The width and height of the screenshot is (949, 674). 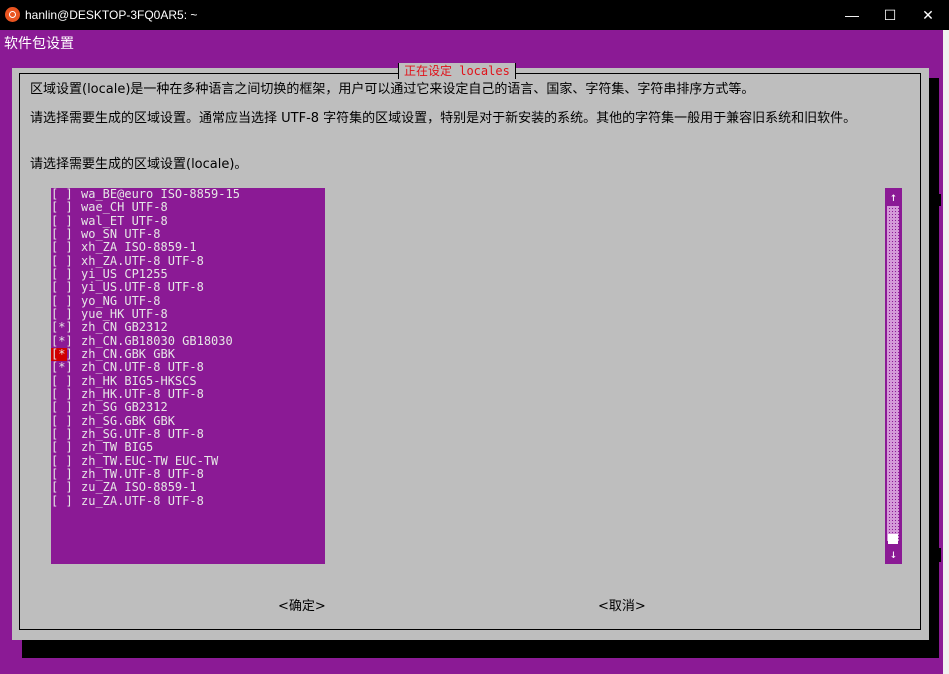 I want to click on locale-label: zh_CN GB2312, so click(x=124, y=327).